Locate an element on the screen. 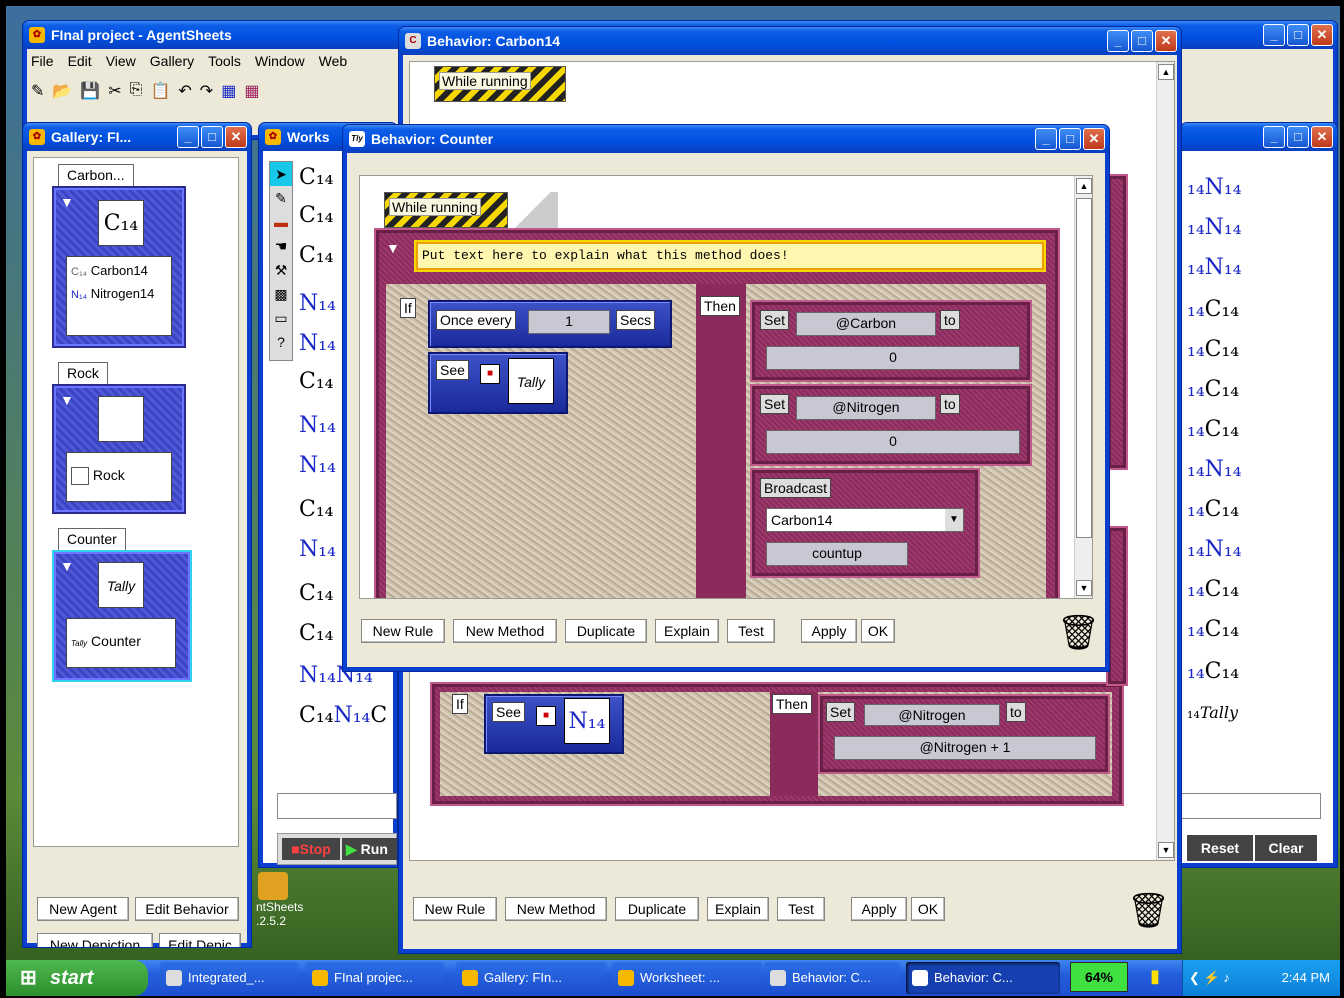 This screenshot has height=998, width=1344. menu-file: File is located at coordinates (42, 61).